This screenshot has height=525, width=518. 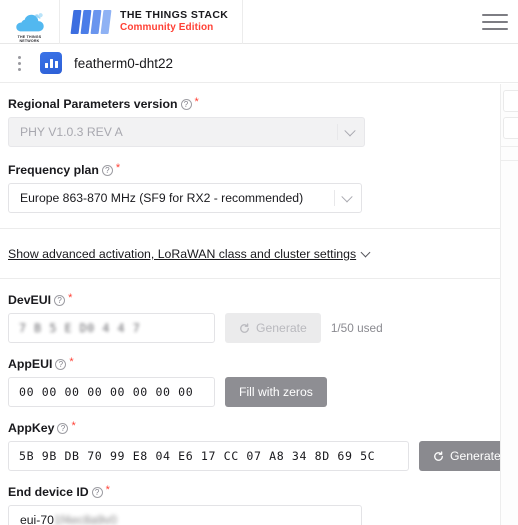 I want to click on label-deveui: DevEUI ? *, so click(x=263, y=300).